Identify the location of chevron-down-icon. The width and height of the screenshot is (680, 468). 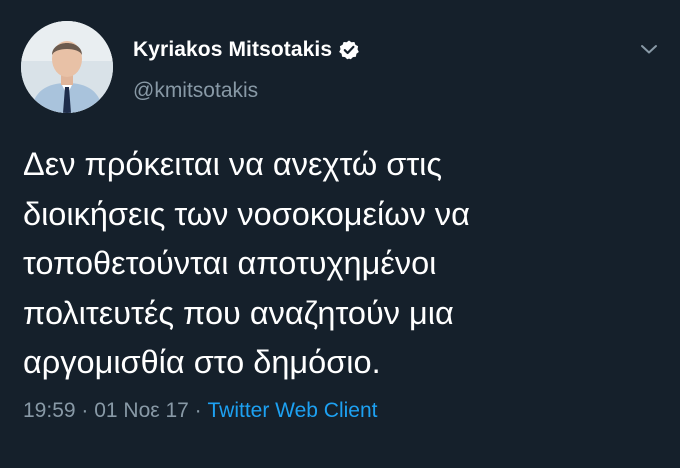
(649, 49).